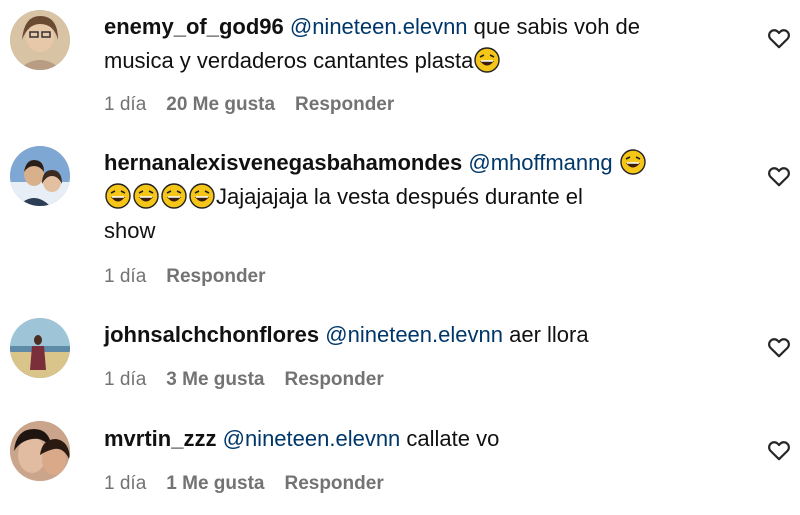 Image resolution: width=800 pixels, height=515 pixels. I want to click on comment-text: mvrtin_zzz @nineteen.elevnn callate vo, so click(419, 439).